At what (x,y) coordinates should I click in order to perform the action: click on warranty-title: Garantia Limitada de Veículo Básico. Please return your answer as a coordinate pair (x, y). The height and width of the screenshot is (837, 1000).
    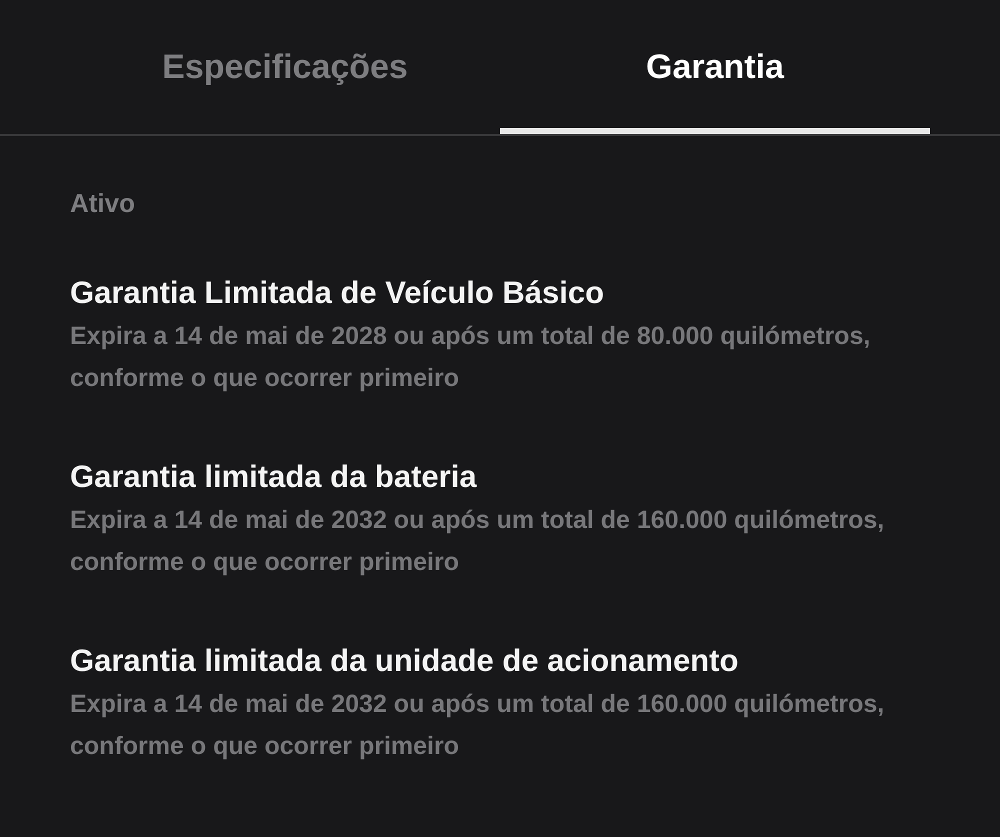
    Looking at the image, I should click on (338, 293).